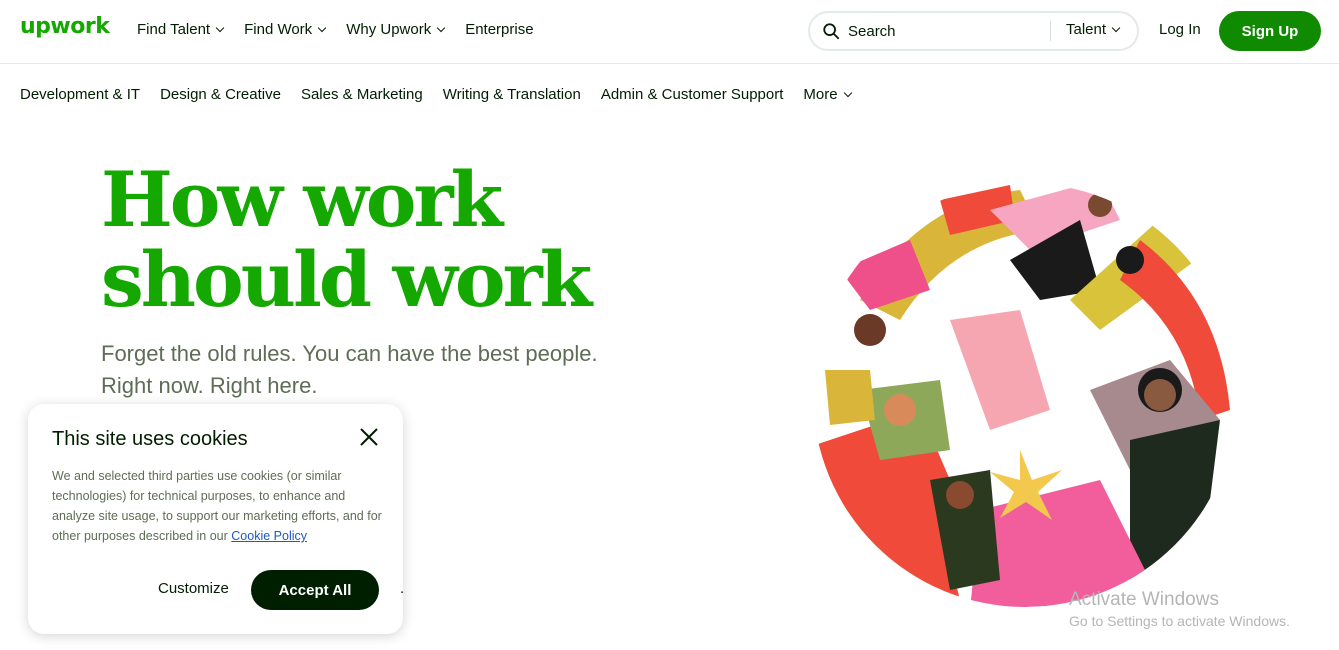 The image size is (1339, 650). I want to click on accept-all-button: Accept All, so click(315, 590).